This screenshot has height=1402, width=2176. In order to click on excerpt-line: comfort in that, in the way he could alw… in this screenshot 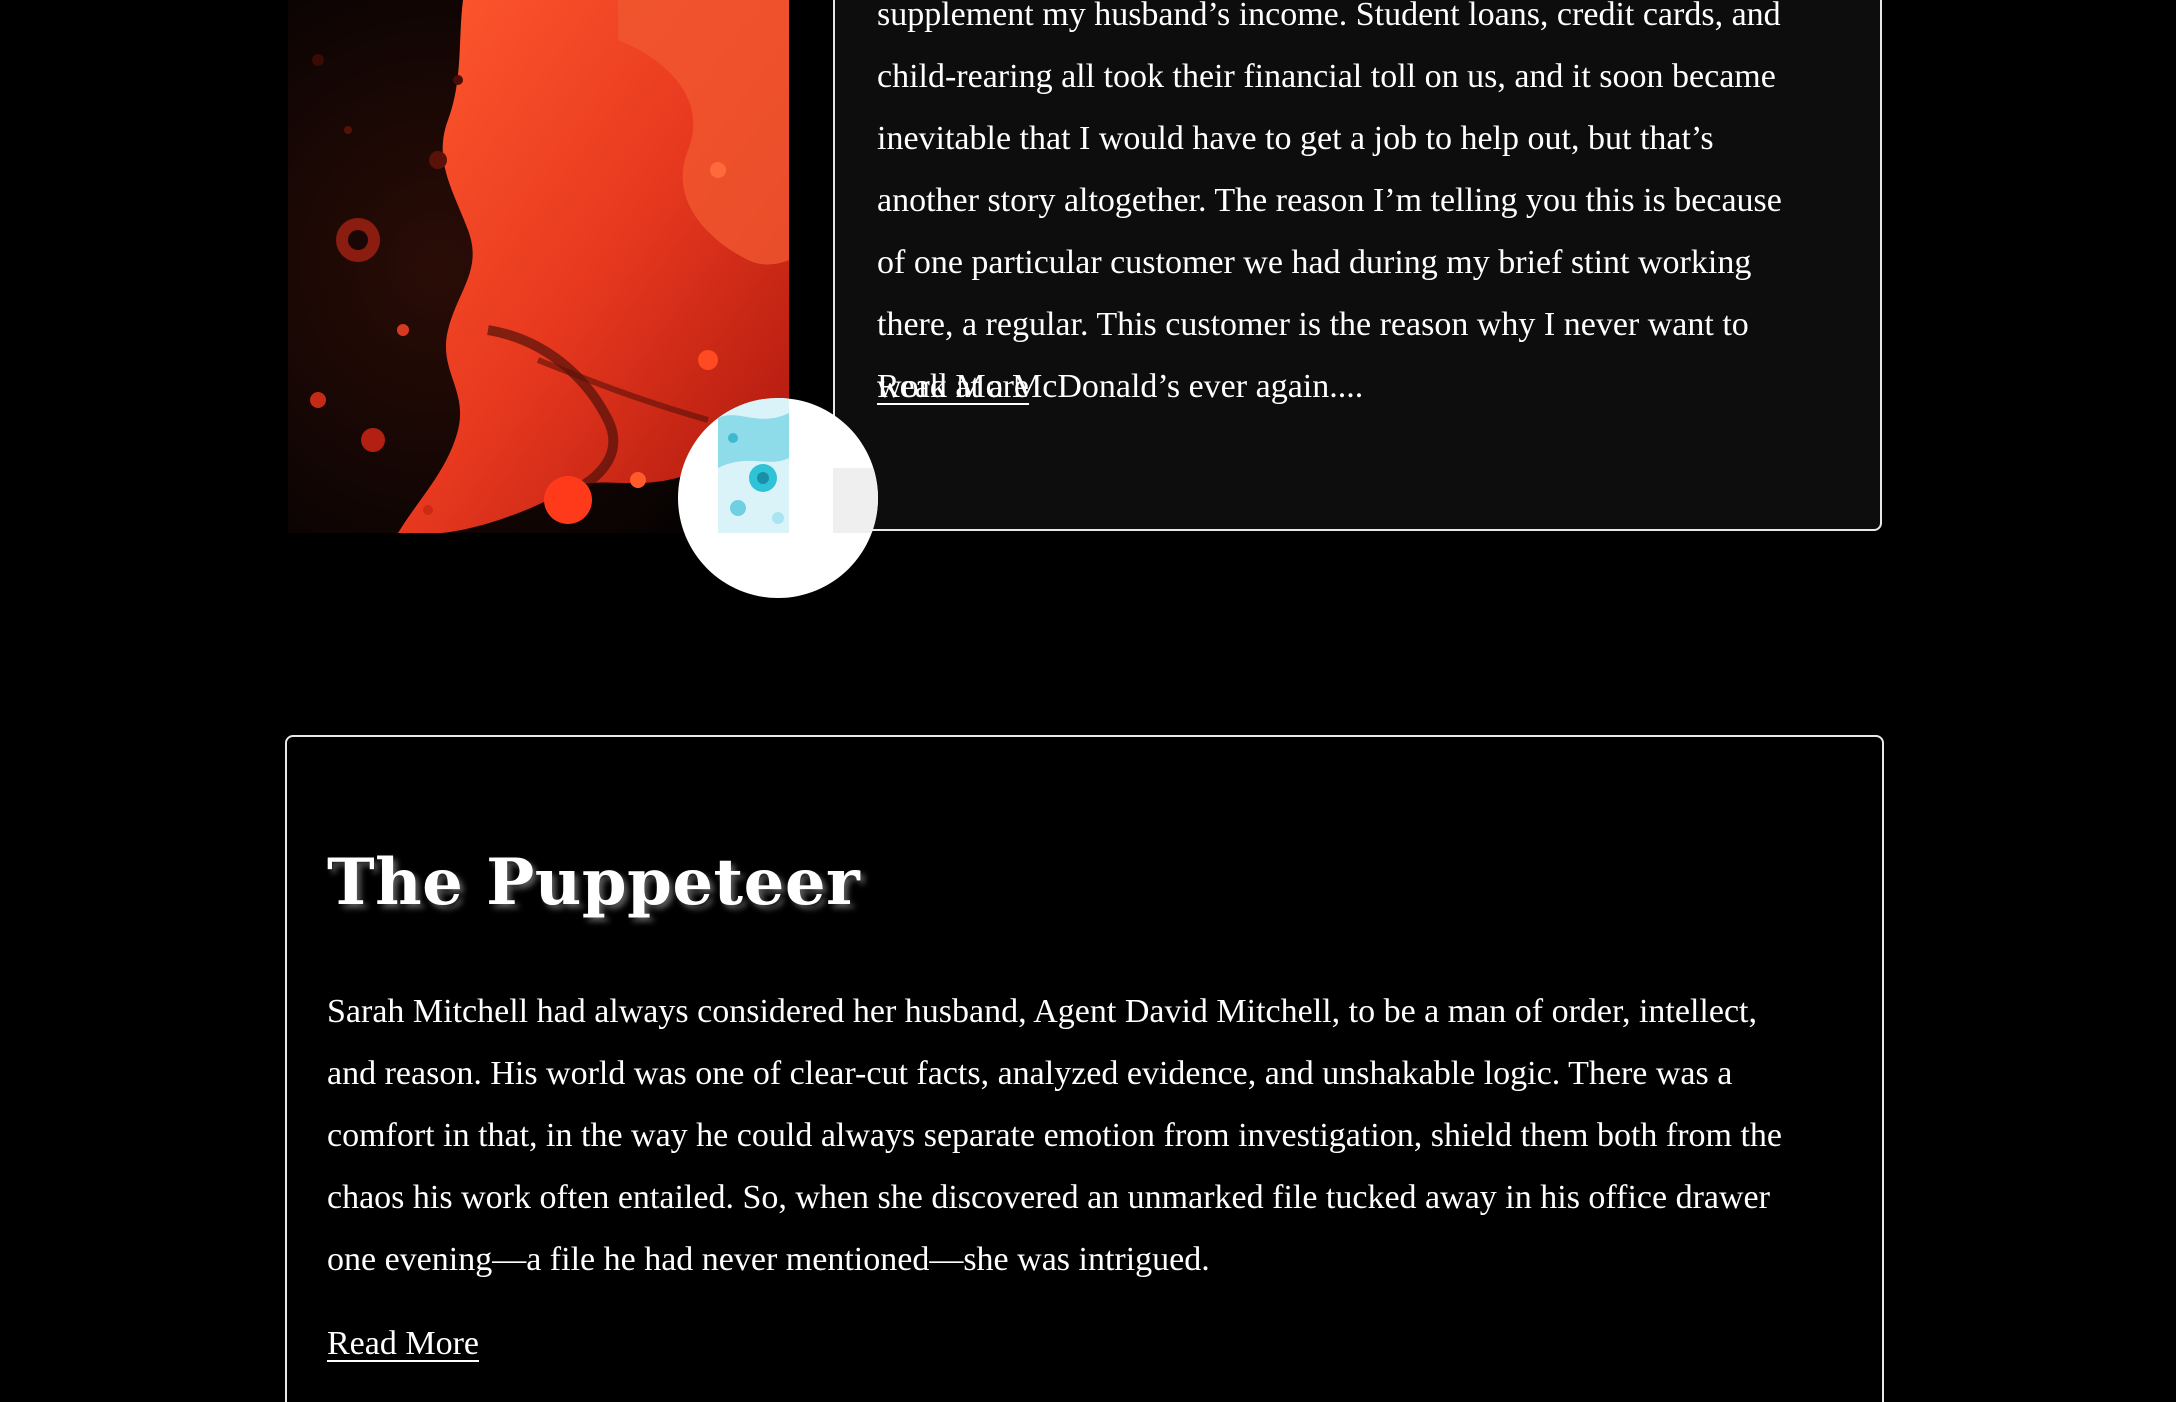, I will do `click(1055, 1135)`.